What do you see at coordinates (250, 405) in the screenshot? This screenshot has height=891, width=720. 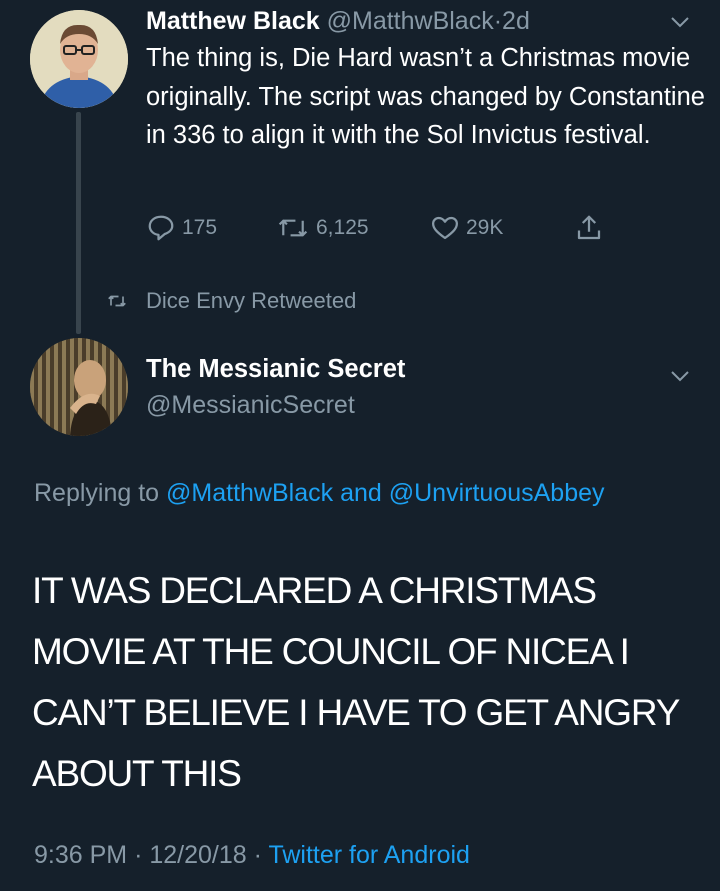 I see `tweet2-author-handle: @MessianicSecret` at bounding box center [250, 405].